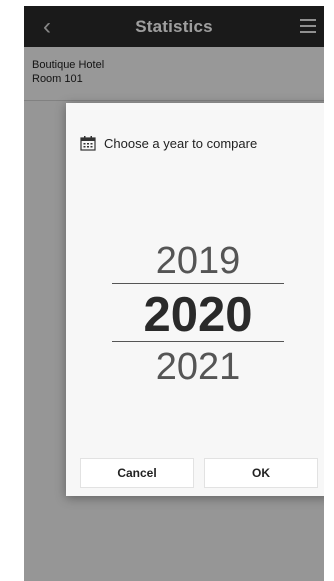 Image resolution: width=334 pixels, height=581 pixels. I want to click on dialog-header: Choose a year to compare, so click(168, 143).